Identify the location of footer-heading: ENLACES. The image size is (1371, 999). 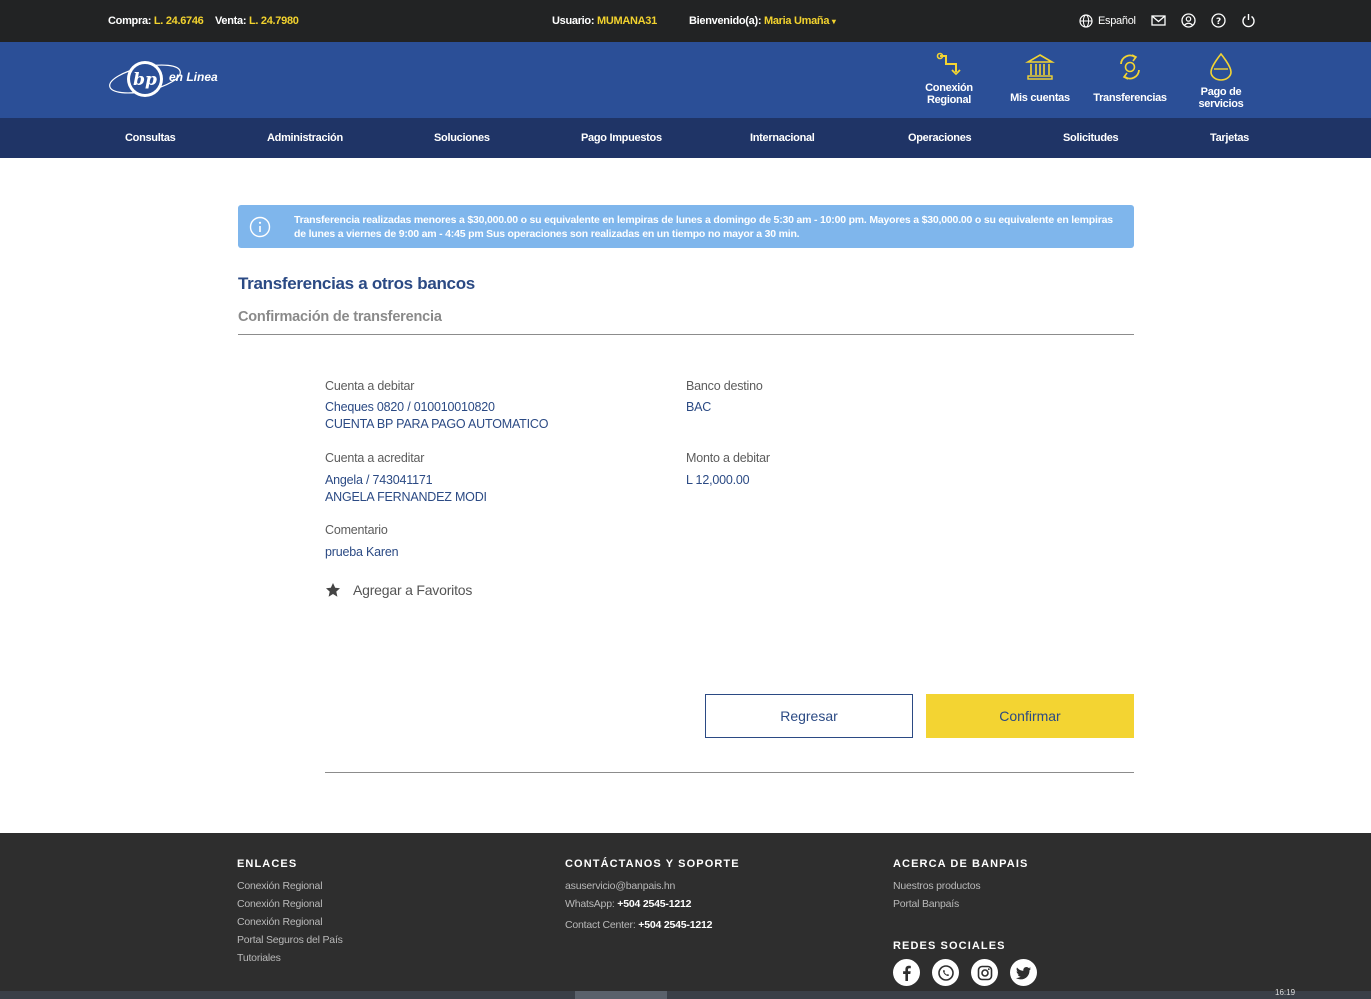
(267, 864).